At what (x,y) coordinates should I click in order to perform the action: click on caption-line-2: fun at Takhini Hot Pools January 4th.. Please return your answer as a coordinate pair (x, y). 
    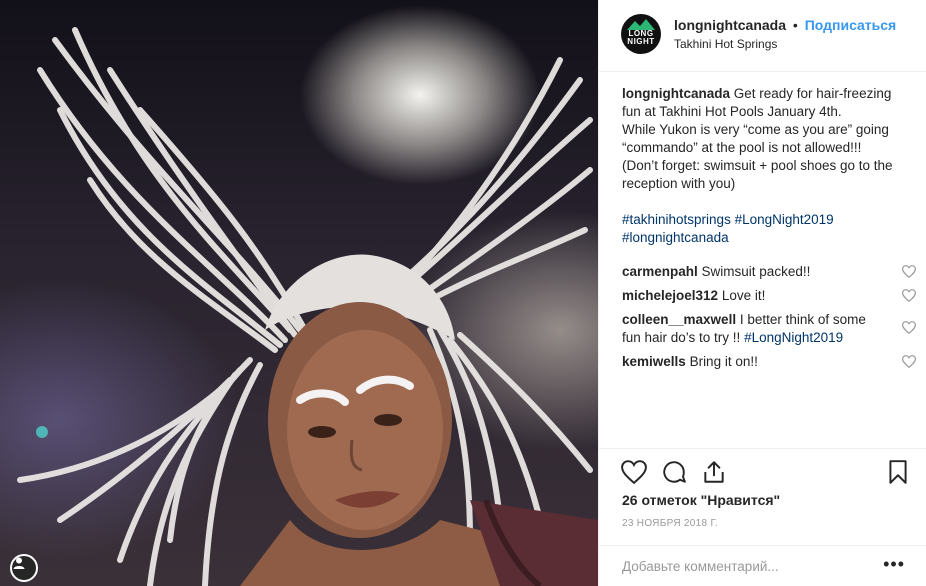
    Looking at the image, I should click on (732, 111).